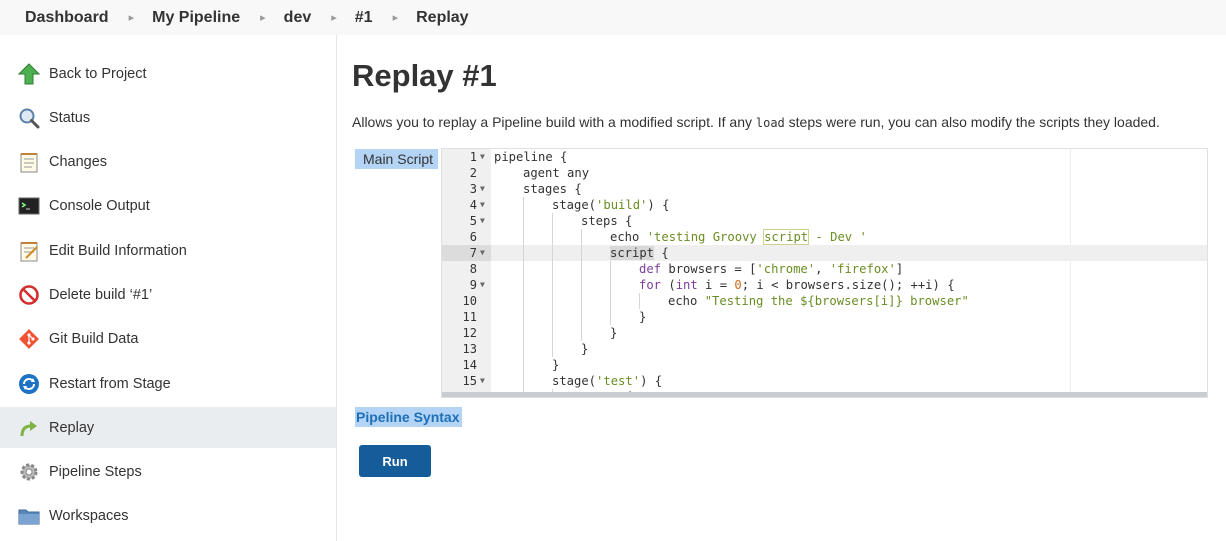  Describe the element at coordinates (473, 269) in the screenshot. I see `line-number: 8` at that location.